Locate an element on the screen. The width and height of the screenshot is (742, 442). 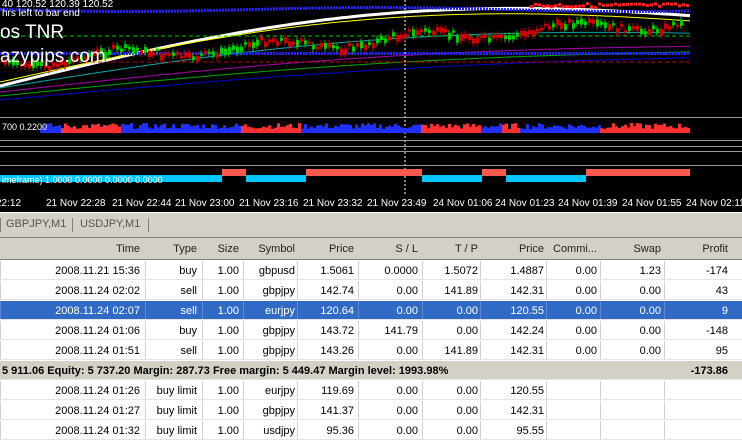
col-header-tp: T / P is located at coordinates (466, 249).